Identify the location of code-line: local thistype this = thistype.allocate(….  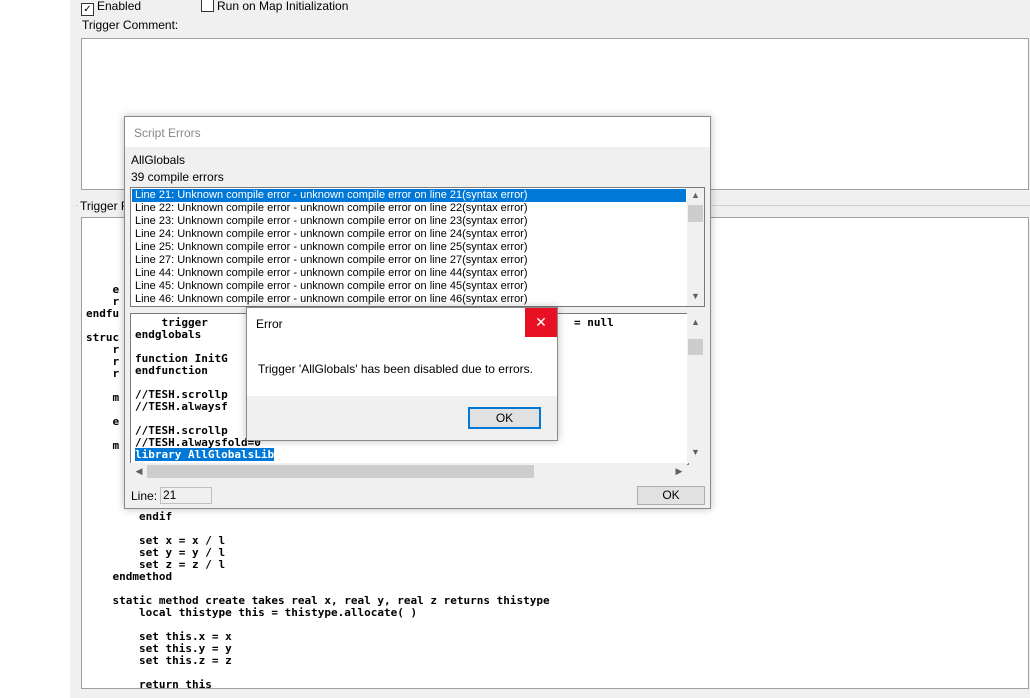
(252, 612).